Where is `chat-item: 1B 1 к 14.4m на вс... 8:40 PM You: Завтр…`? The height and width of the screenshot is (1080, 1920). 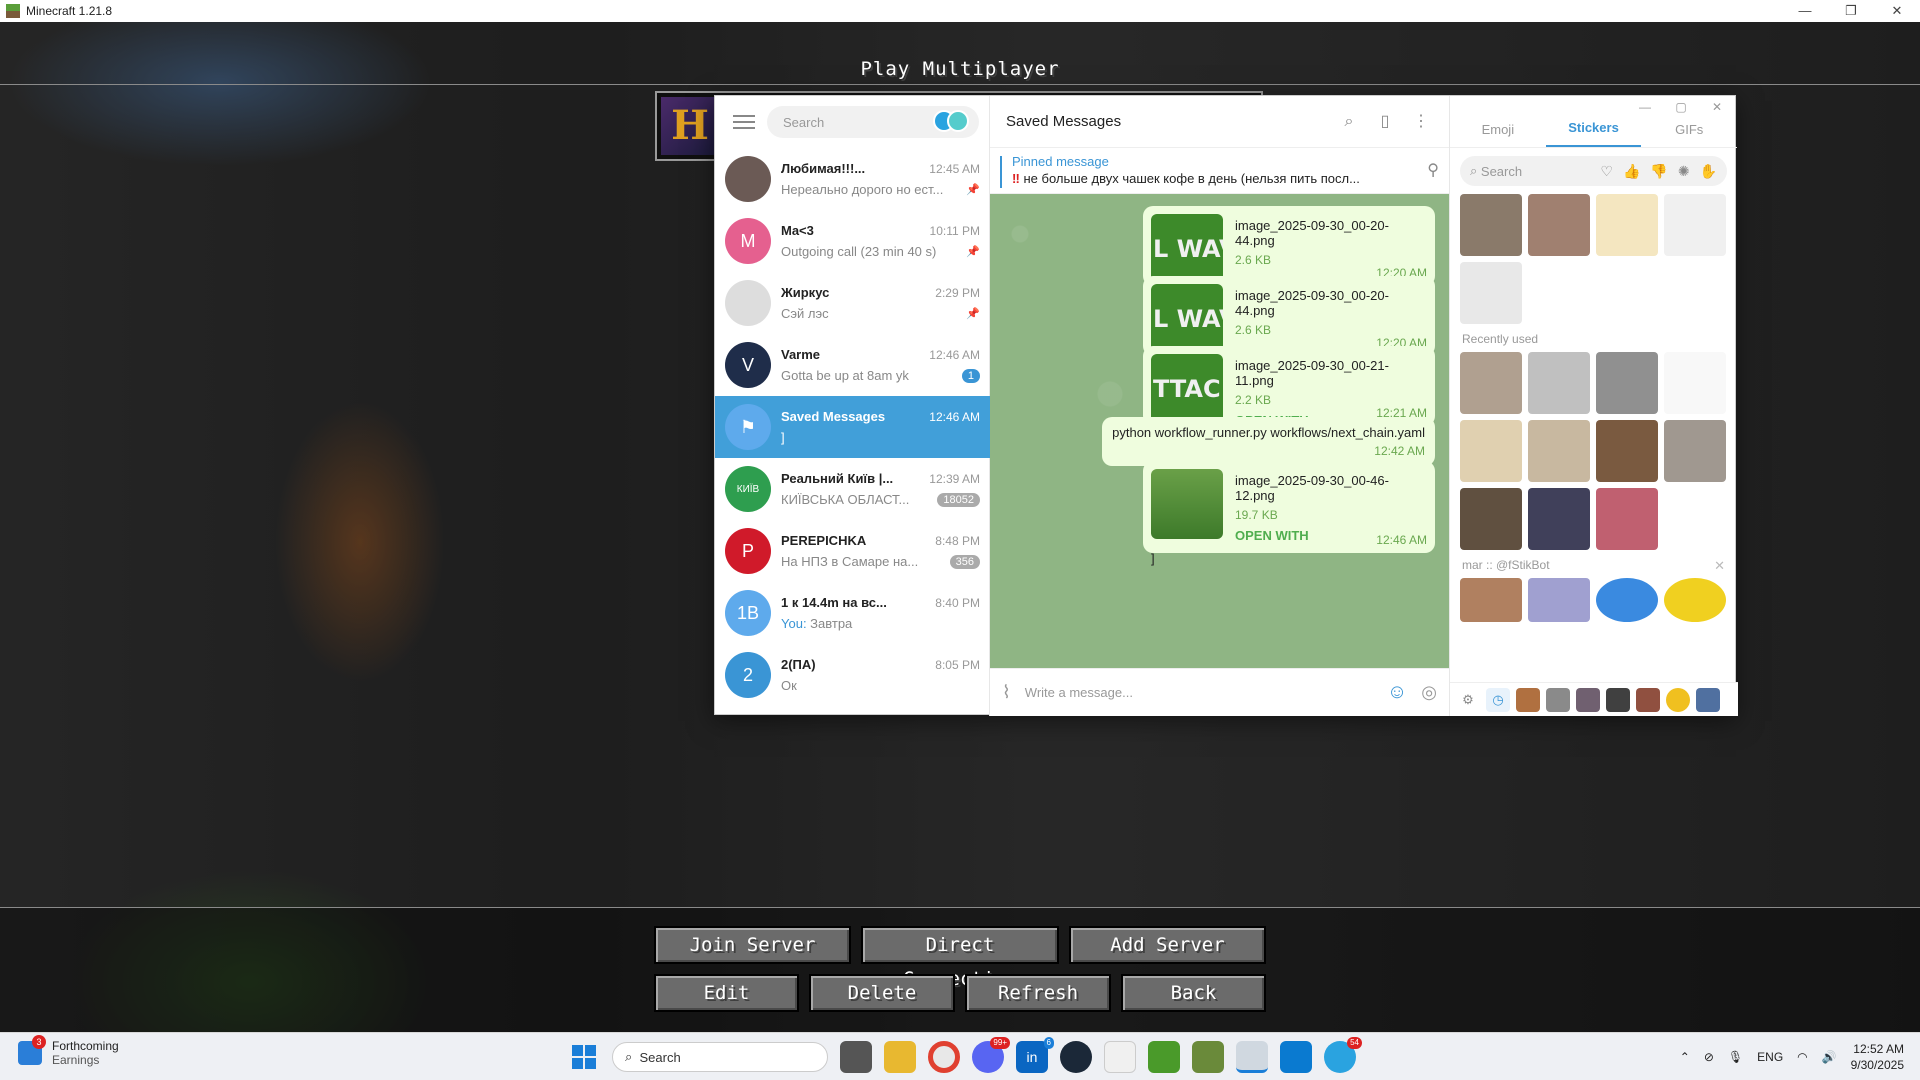 chat-item: 1B 1 к 14.4m на вс... 8:40 PM You: Завтр… is located at coordinates (852, 613).